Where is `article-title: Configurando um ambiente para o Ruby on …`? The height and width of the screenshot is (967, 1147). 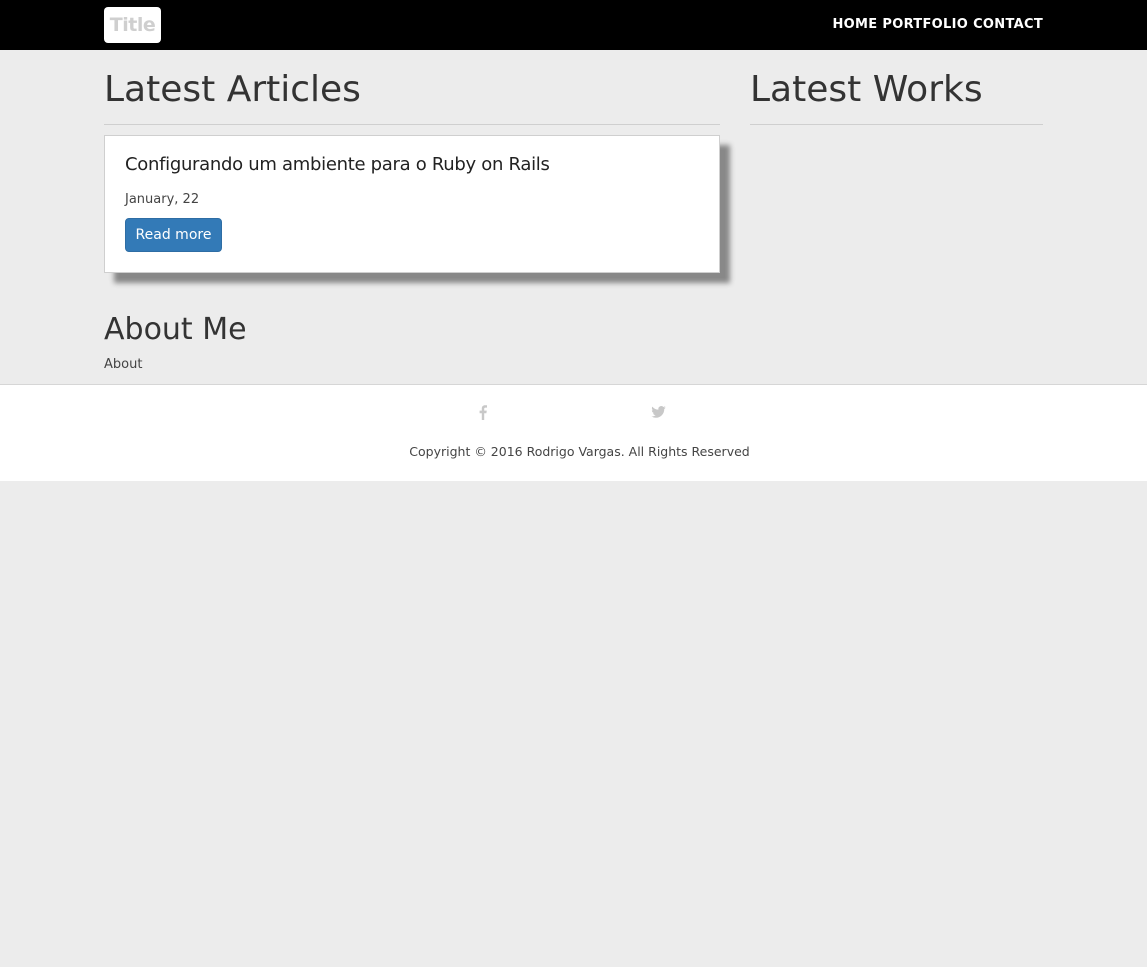
article-title: Configurando um ambiente para o Ruby on … is located at coordinates (337, 164).